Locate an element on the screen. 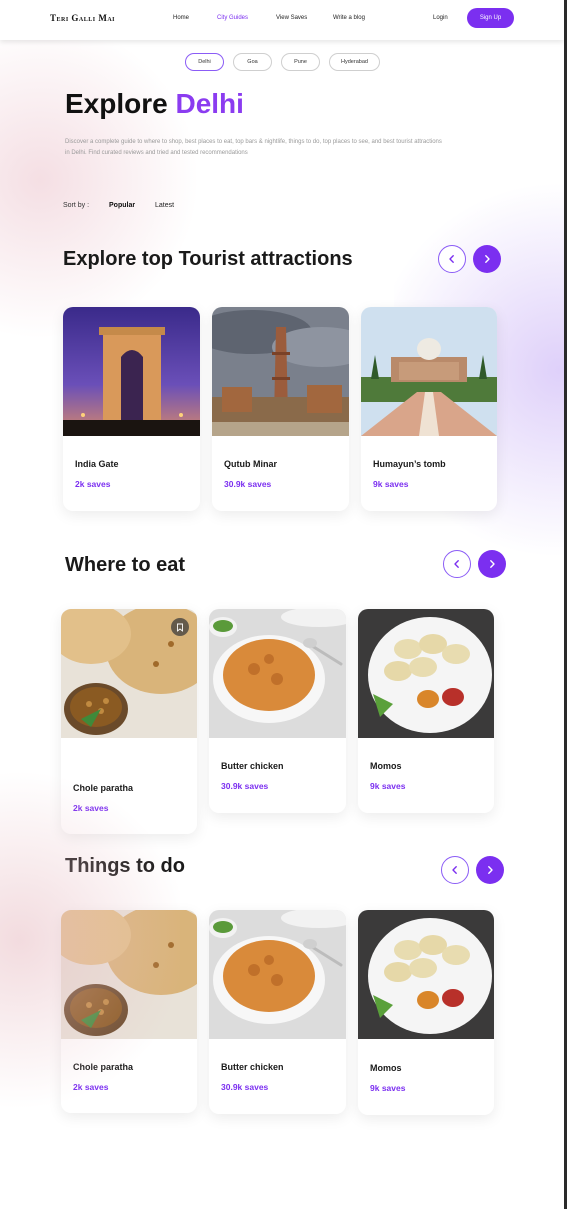  section-title-things-to-do: Things to do is located at coordinates (125, 866).